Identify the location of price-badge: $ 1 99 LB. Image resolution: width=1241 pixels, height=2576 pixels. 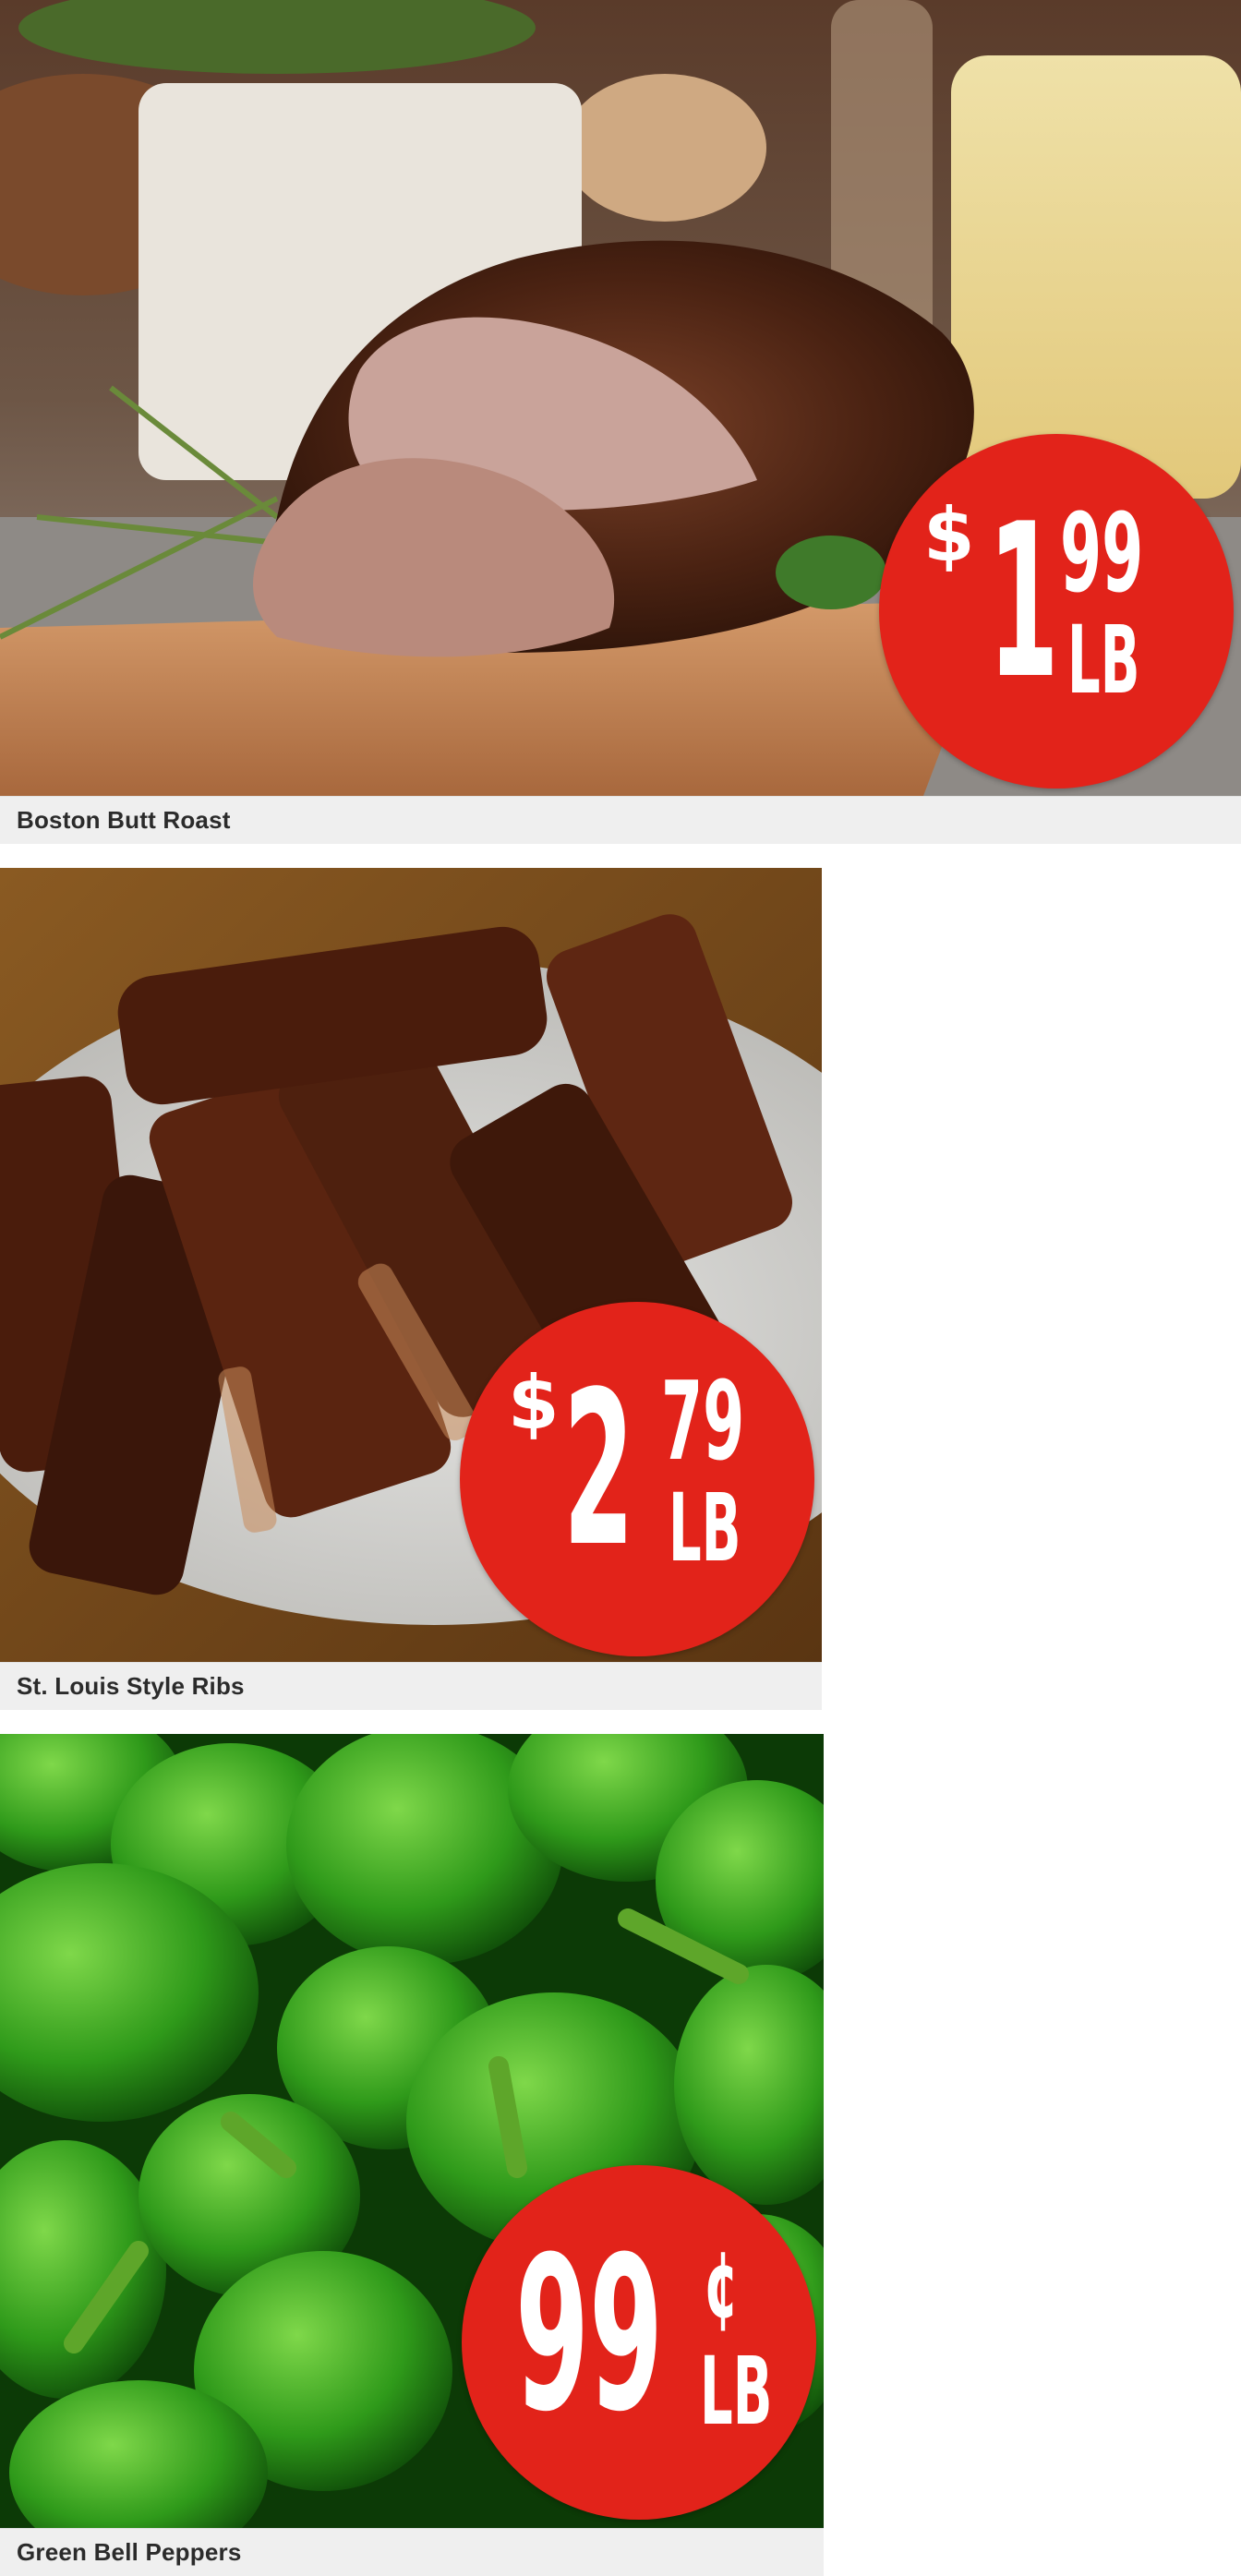
(1057, 611).